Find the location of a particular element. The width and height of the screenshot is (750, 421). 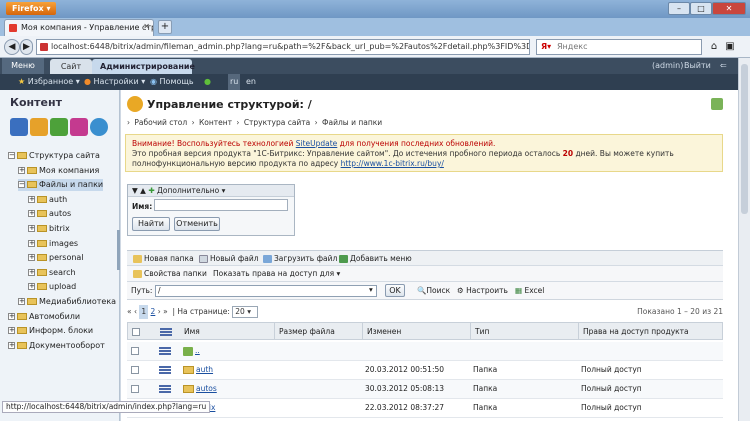

update-icon: ● is located at coordinates (207, 82).